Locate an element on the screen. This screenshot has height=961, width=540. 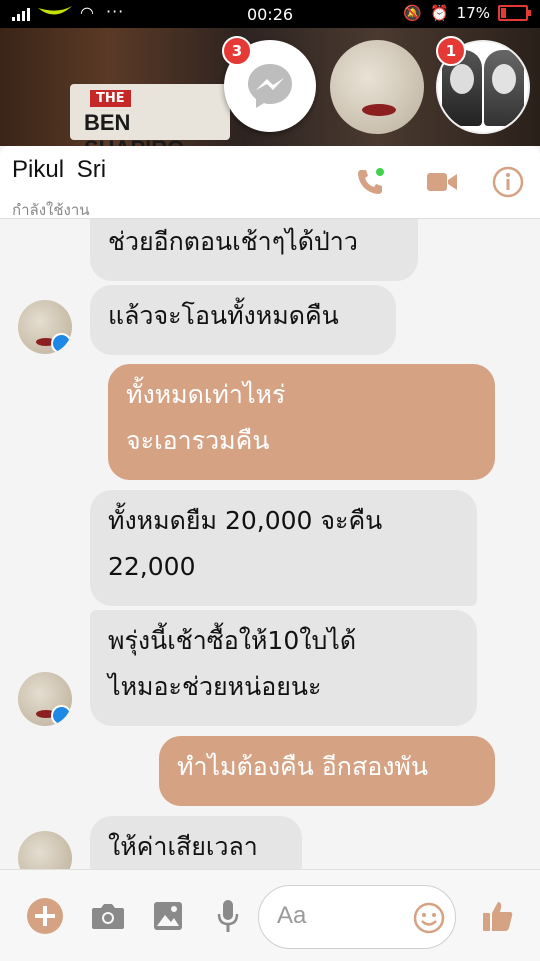
voice-message-button is located at coordinates (228, 916).